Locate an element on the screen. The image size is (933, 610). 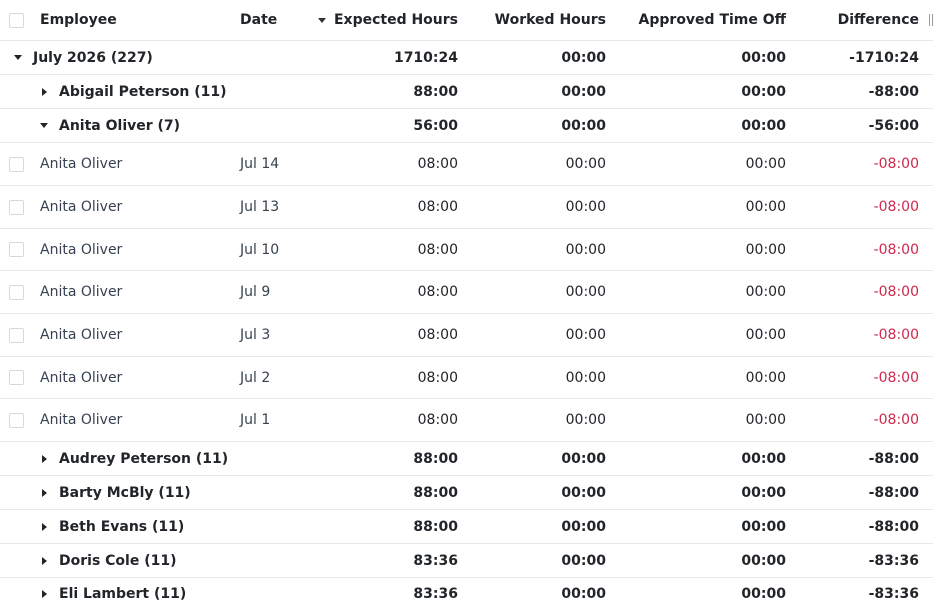
group-difference: -1710:24 is located at coordinates (884, 57).